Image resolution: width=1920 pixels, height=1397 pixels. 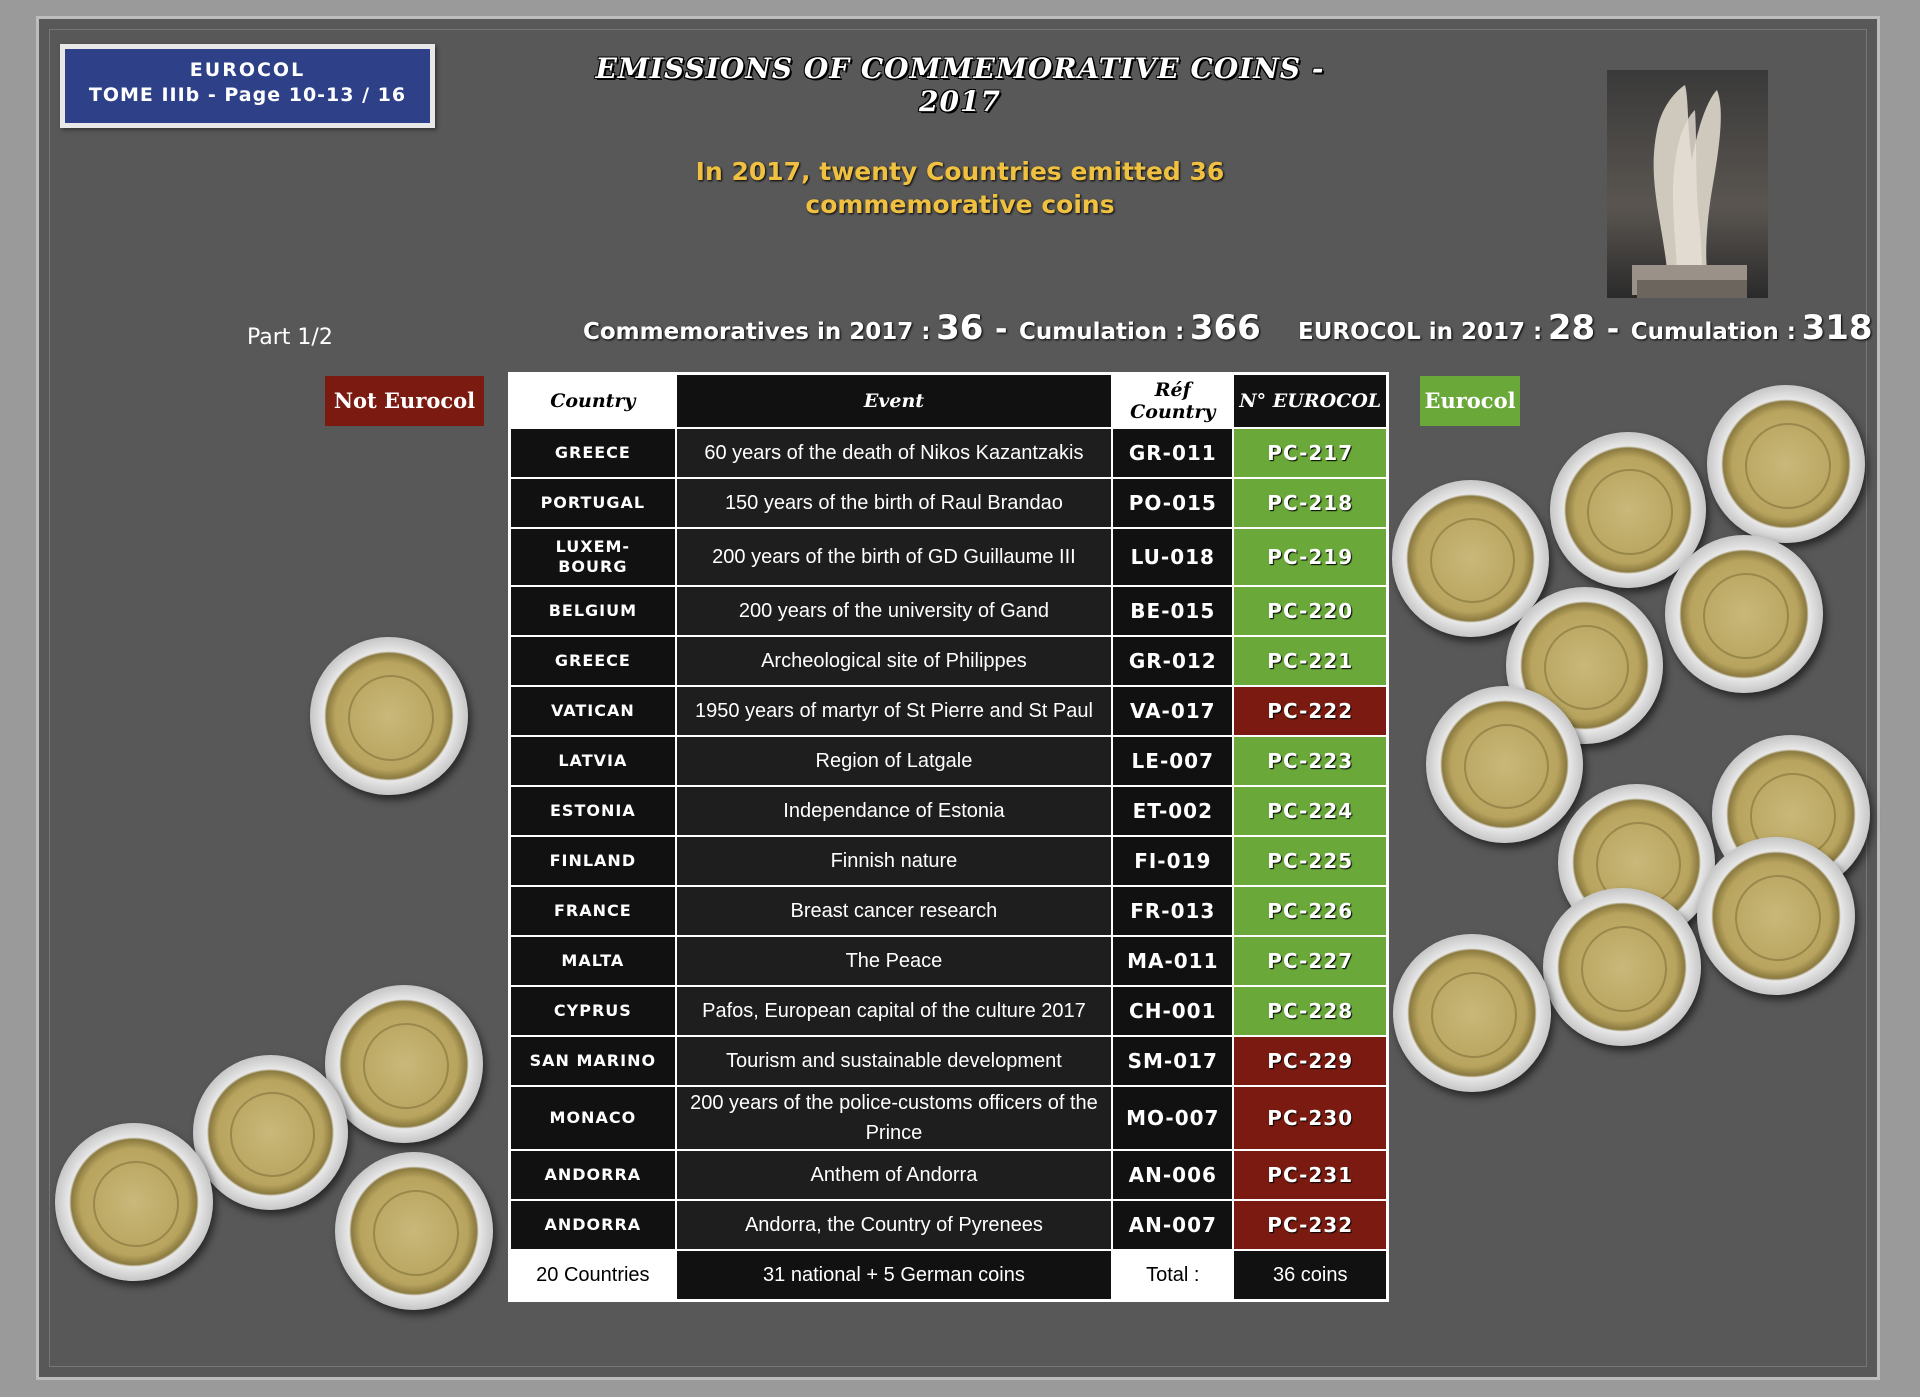 I want to click on header-ref: Réf Country, so click(x=1173, y=400).